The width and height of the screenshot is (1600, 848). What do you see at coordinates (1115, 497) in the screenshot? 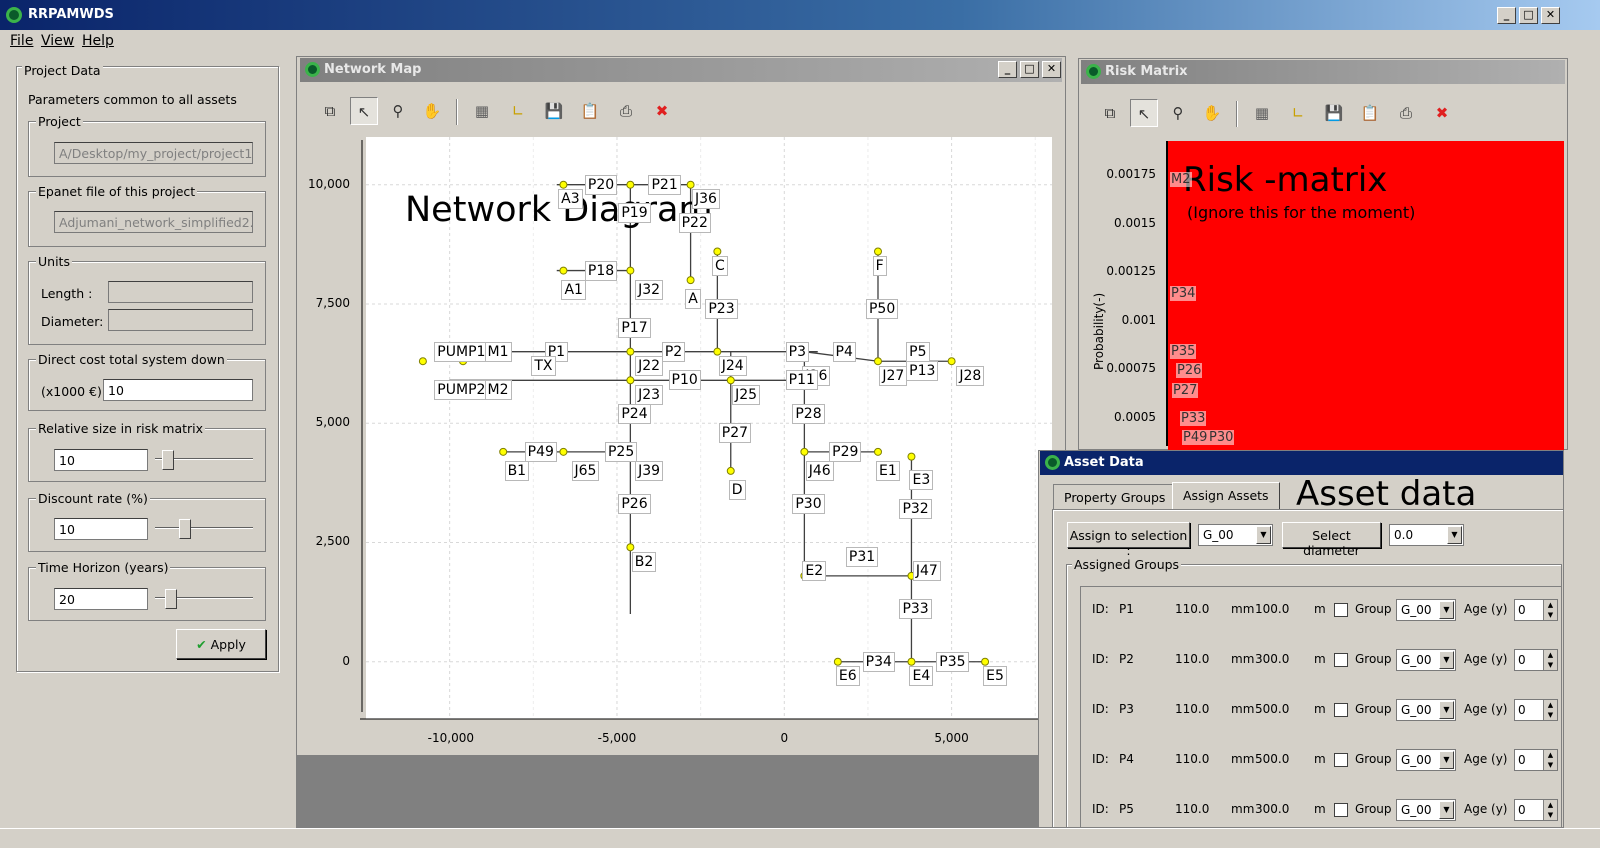
I see `tab-property-groups: Property Groups` at bounding box center [1115, 497].